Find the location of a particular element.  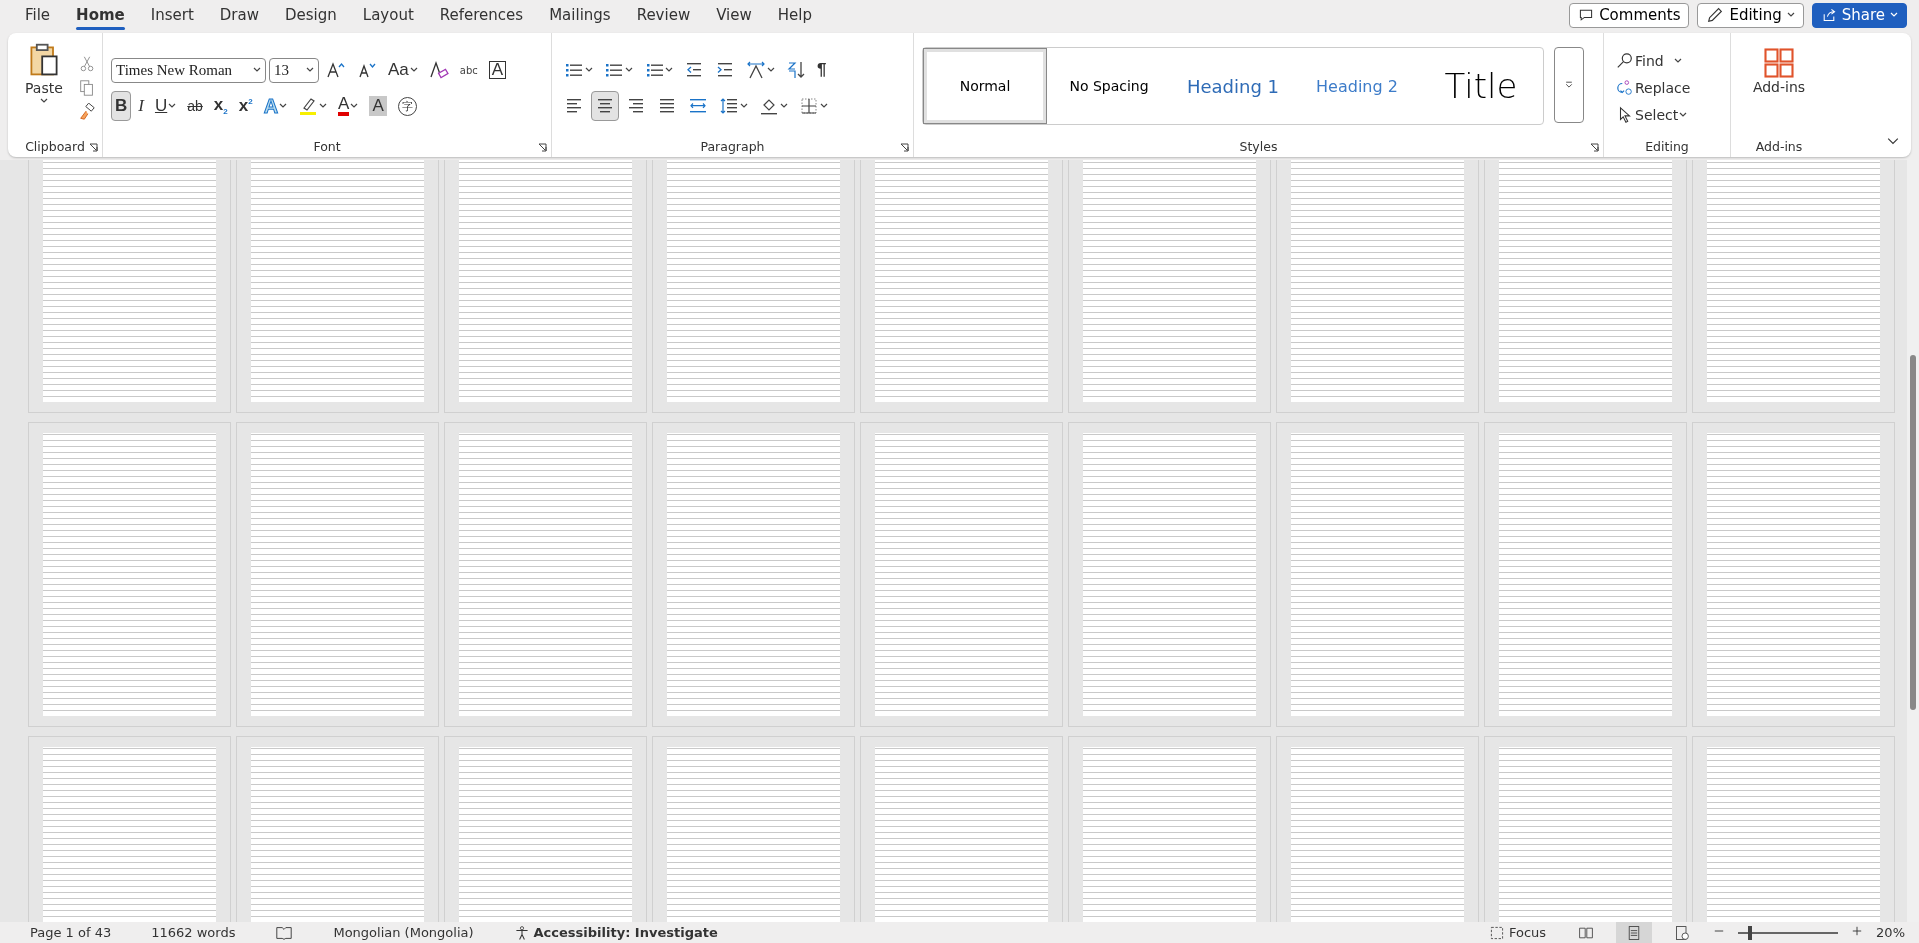

ribbon-tab: Layout is located at coordinates (388, 15).